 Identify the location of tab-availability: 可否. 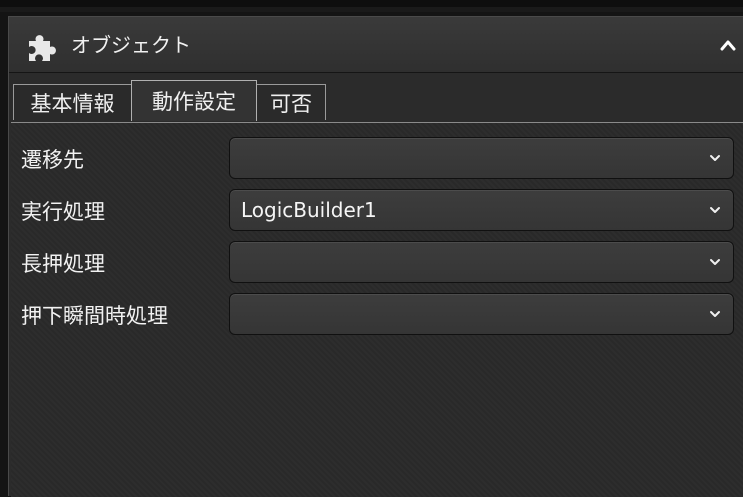
(291, 102).